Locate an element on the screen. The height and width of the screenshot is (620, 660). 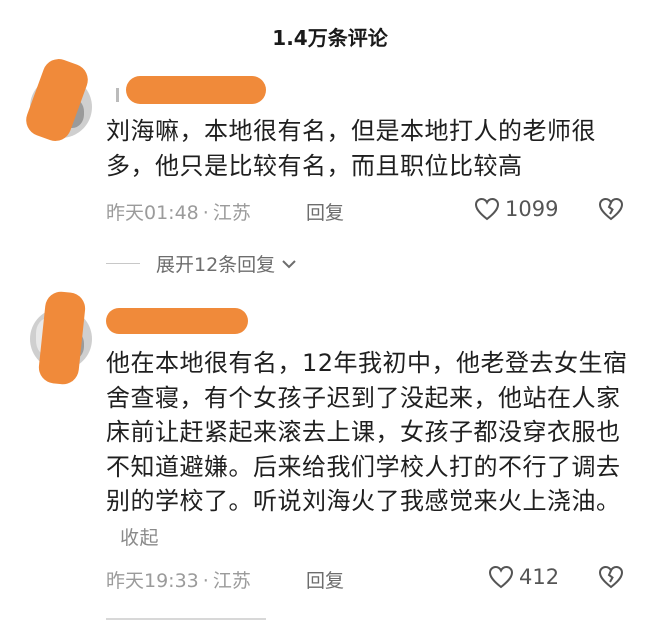
expand-replies-label: 展开12条回复 is located at coordinates (216, 265).